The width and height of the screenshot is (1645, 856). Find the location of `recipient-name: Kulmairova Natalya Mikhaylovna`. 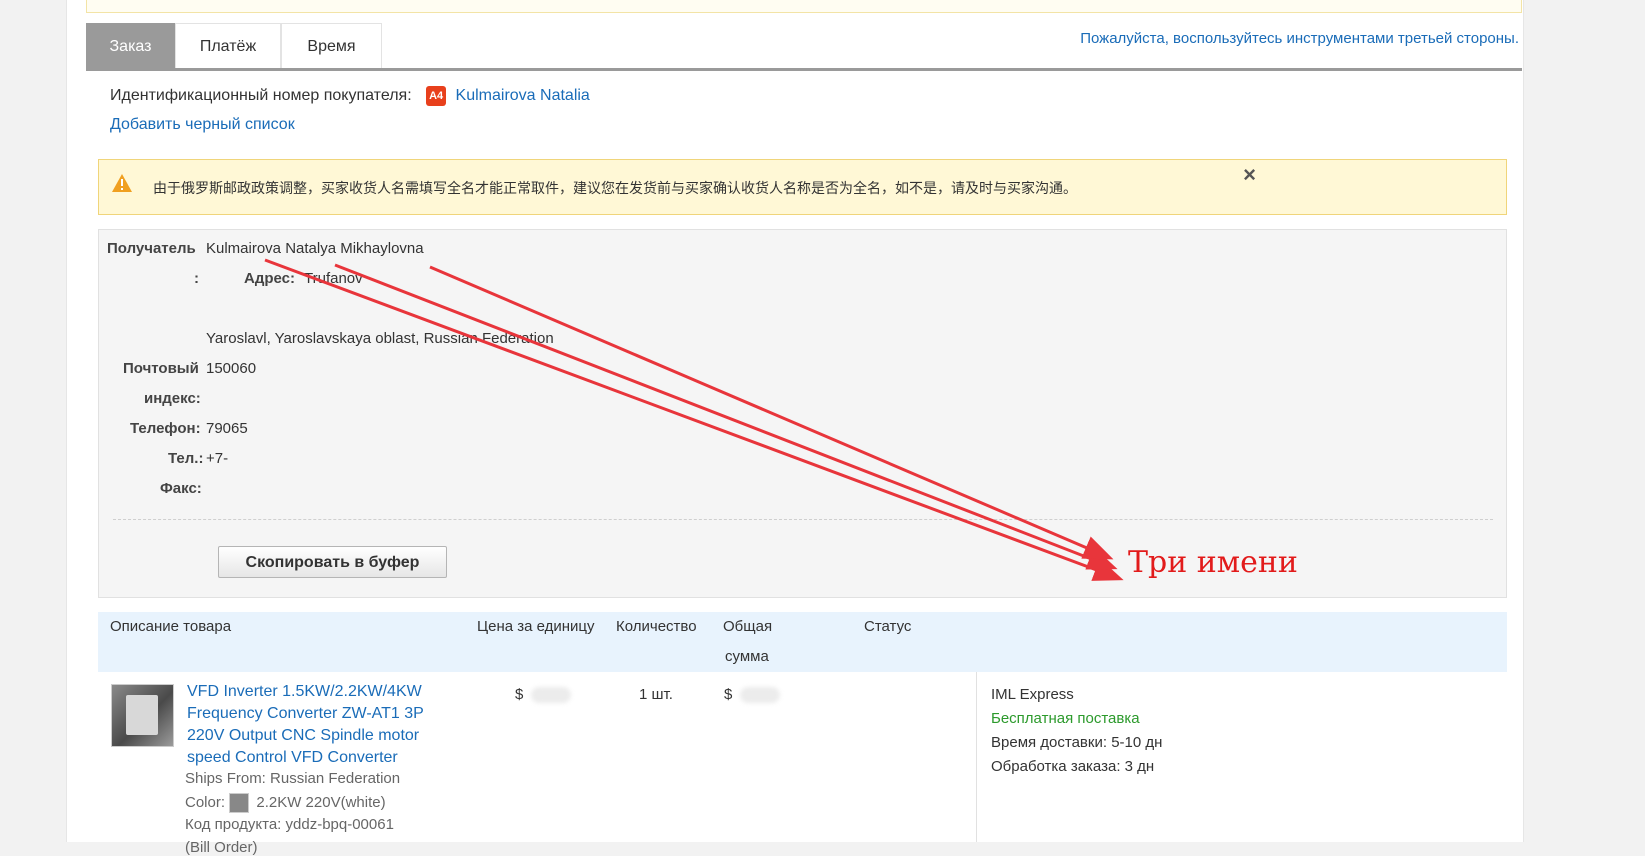

recipient-name: Kulmairova Natalya Mikhaylovna is located at coordinates (315, 248).